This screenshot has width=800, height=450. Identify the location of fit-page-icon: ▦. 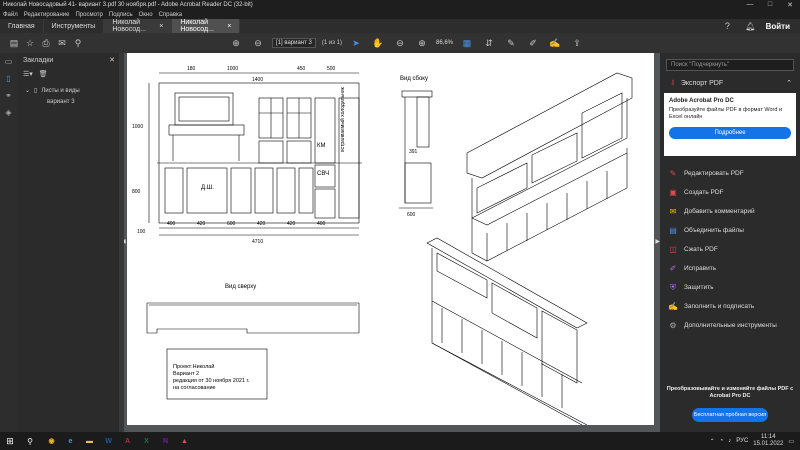
(467, 43).